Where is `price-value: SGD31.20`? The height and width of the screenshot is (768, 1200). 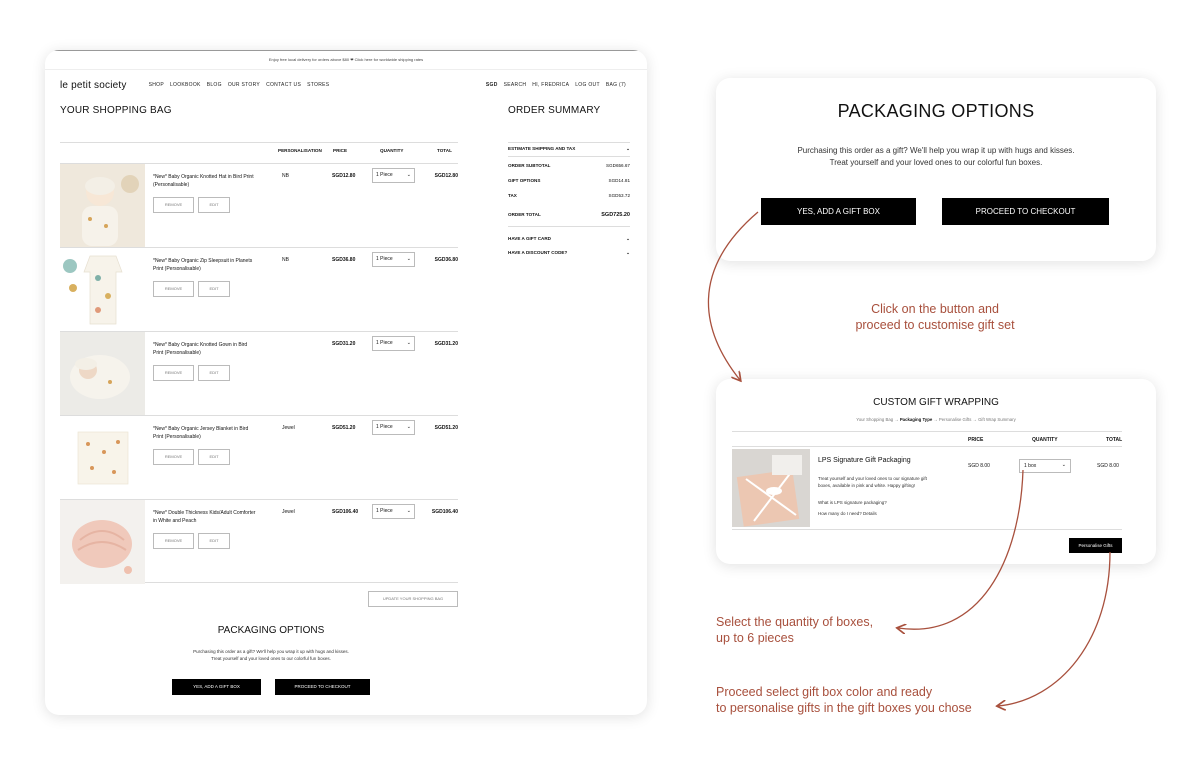 price-value: SGD31.20 is located at coordinates (344, 344).